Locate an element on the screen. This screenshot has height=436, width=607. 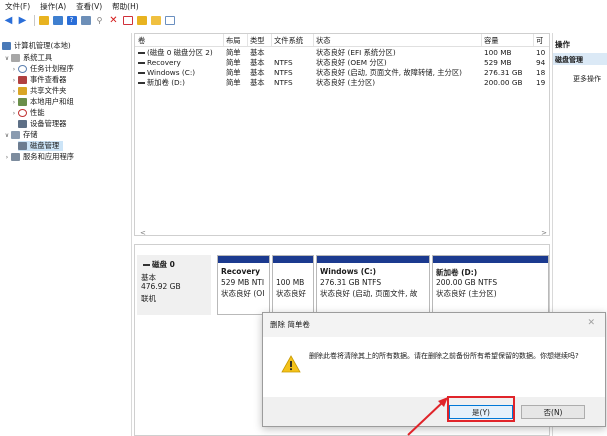
volume-layout: 简单 is located at coordinates (233, 82).